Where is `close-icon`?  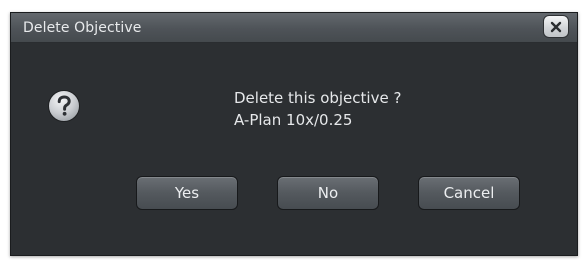 close-icon is located at coordinates (556, 27).